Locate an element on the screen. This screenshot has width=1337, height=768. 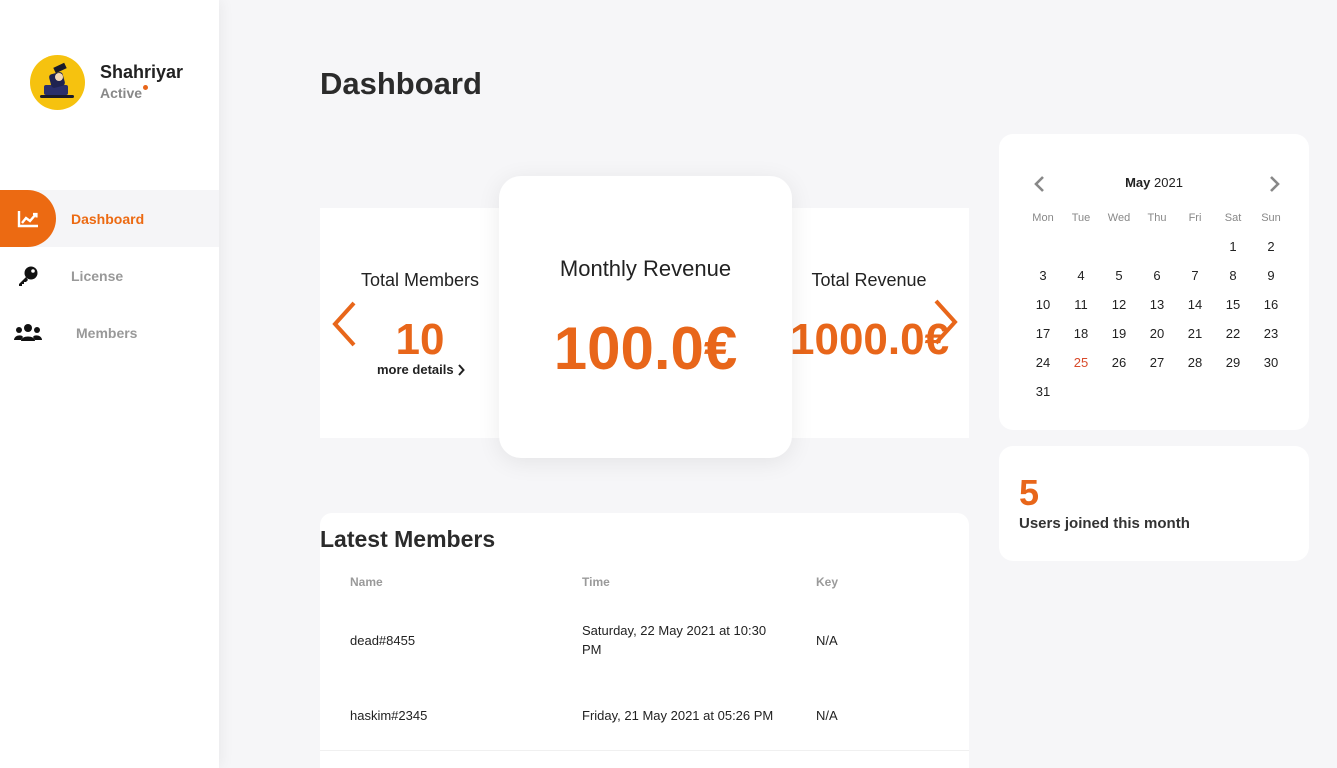
calendar-day: 15 is located at coordinates (1233, 304).